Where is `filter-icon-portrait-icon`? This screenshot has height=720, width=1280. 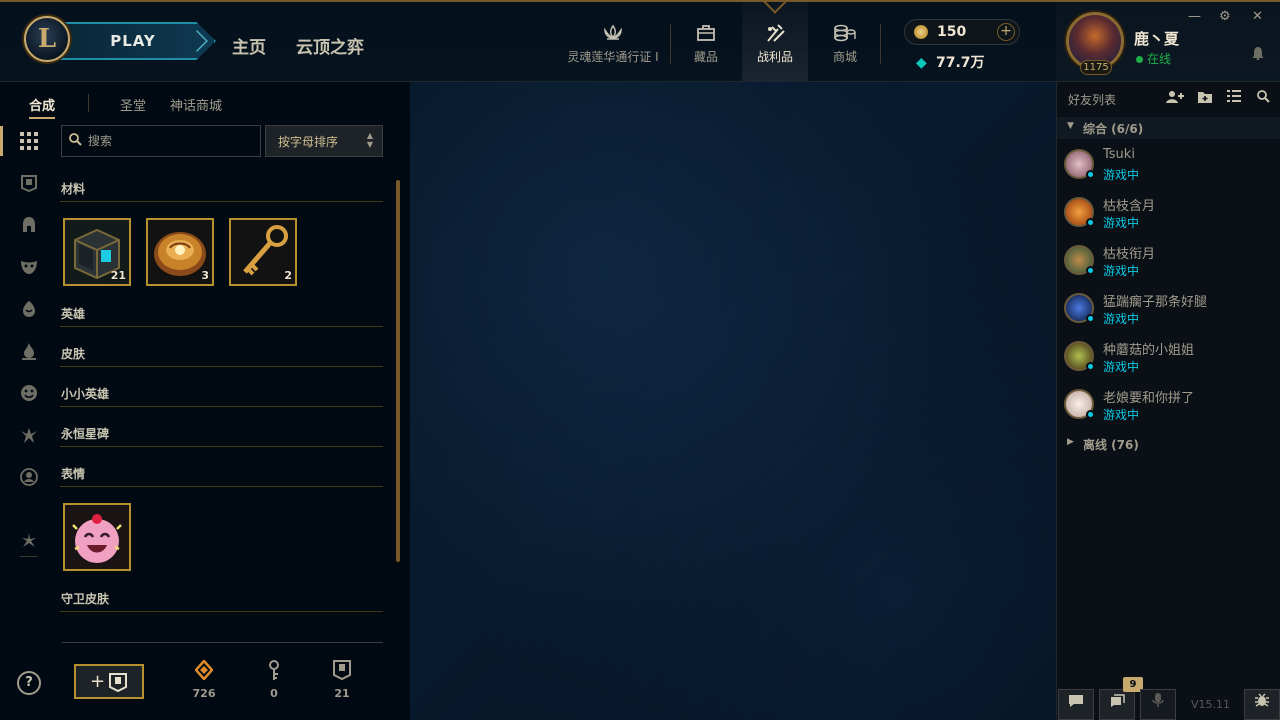 filter-icon-portrait-icon is located at coordinates (29, 477).